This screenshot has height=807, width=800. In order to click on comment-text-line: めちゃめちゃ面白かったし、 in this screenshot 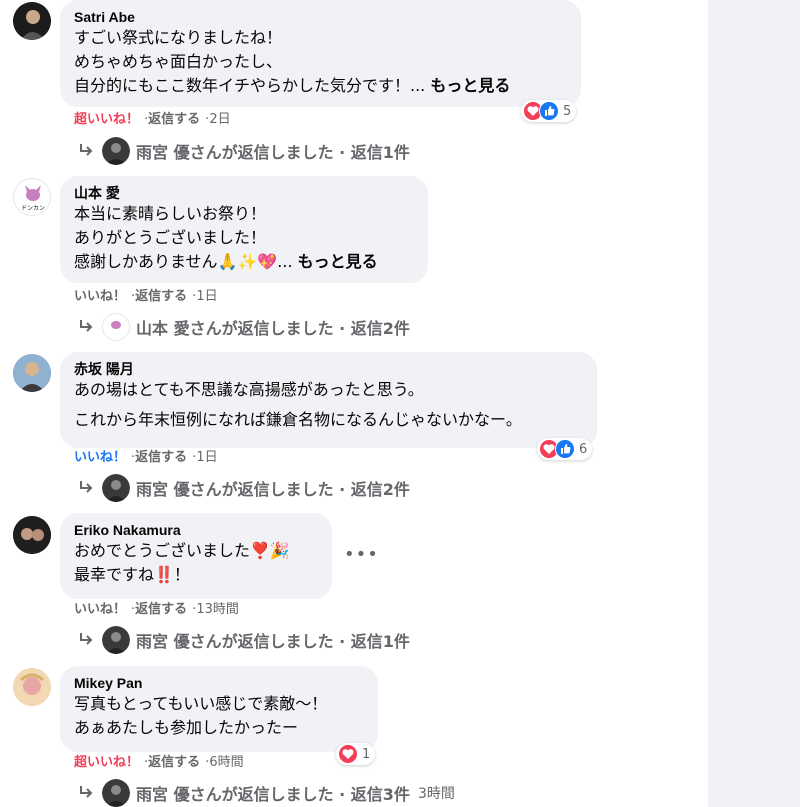, I will do `click(178, 61)`.